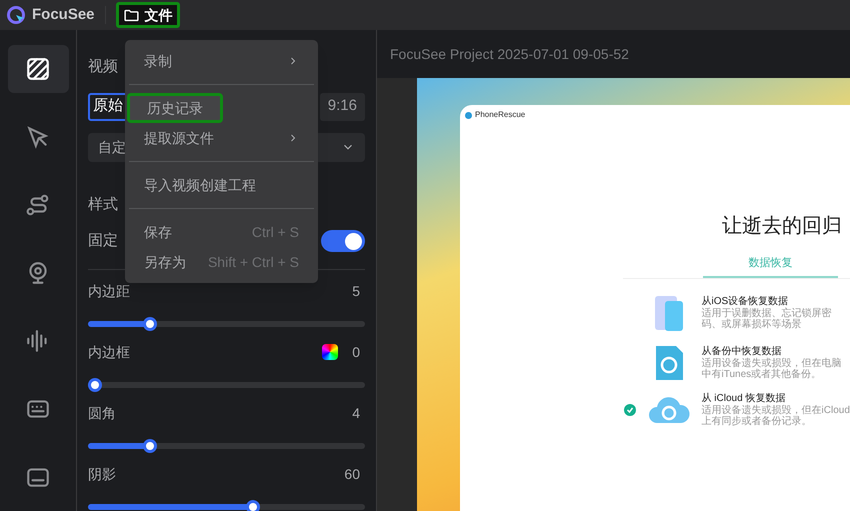  What do you see at coordinates (744, 398) in the screenshot?
I see `option-title: 从 iCloud 恢复数据` at bounding box center [744, 398].